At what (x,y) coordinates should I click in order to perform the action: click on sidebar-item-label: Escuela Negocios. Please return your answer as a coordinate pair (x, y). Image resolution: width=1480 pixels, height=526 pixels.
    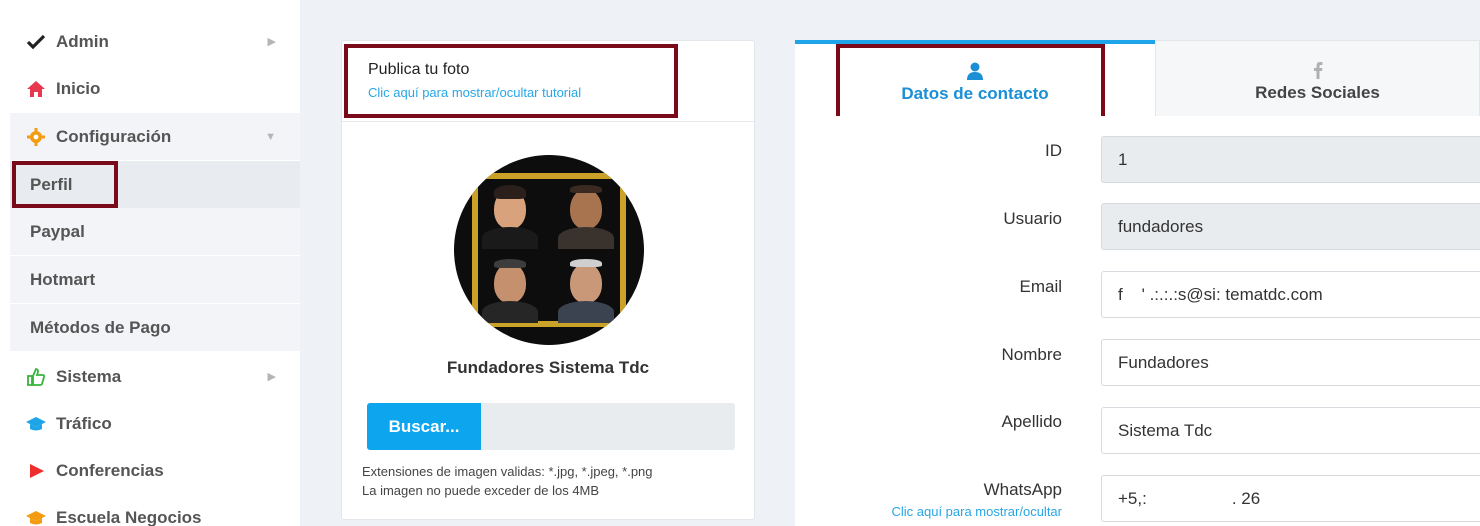
    Looking at the image, I should click on (129, 516).